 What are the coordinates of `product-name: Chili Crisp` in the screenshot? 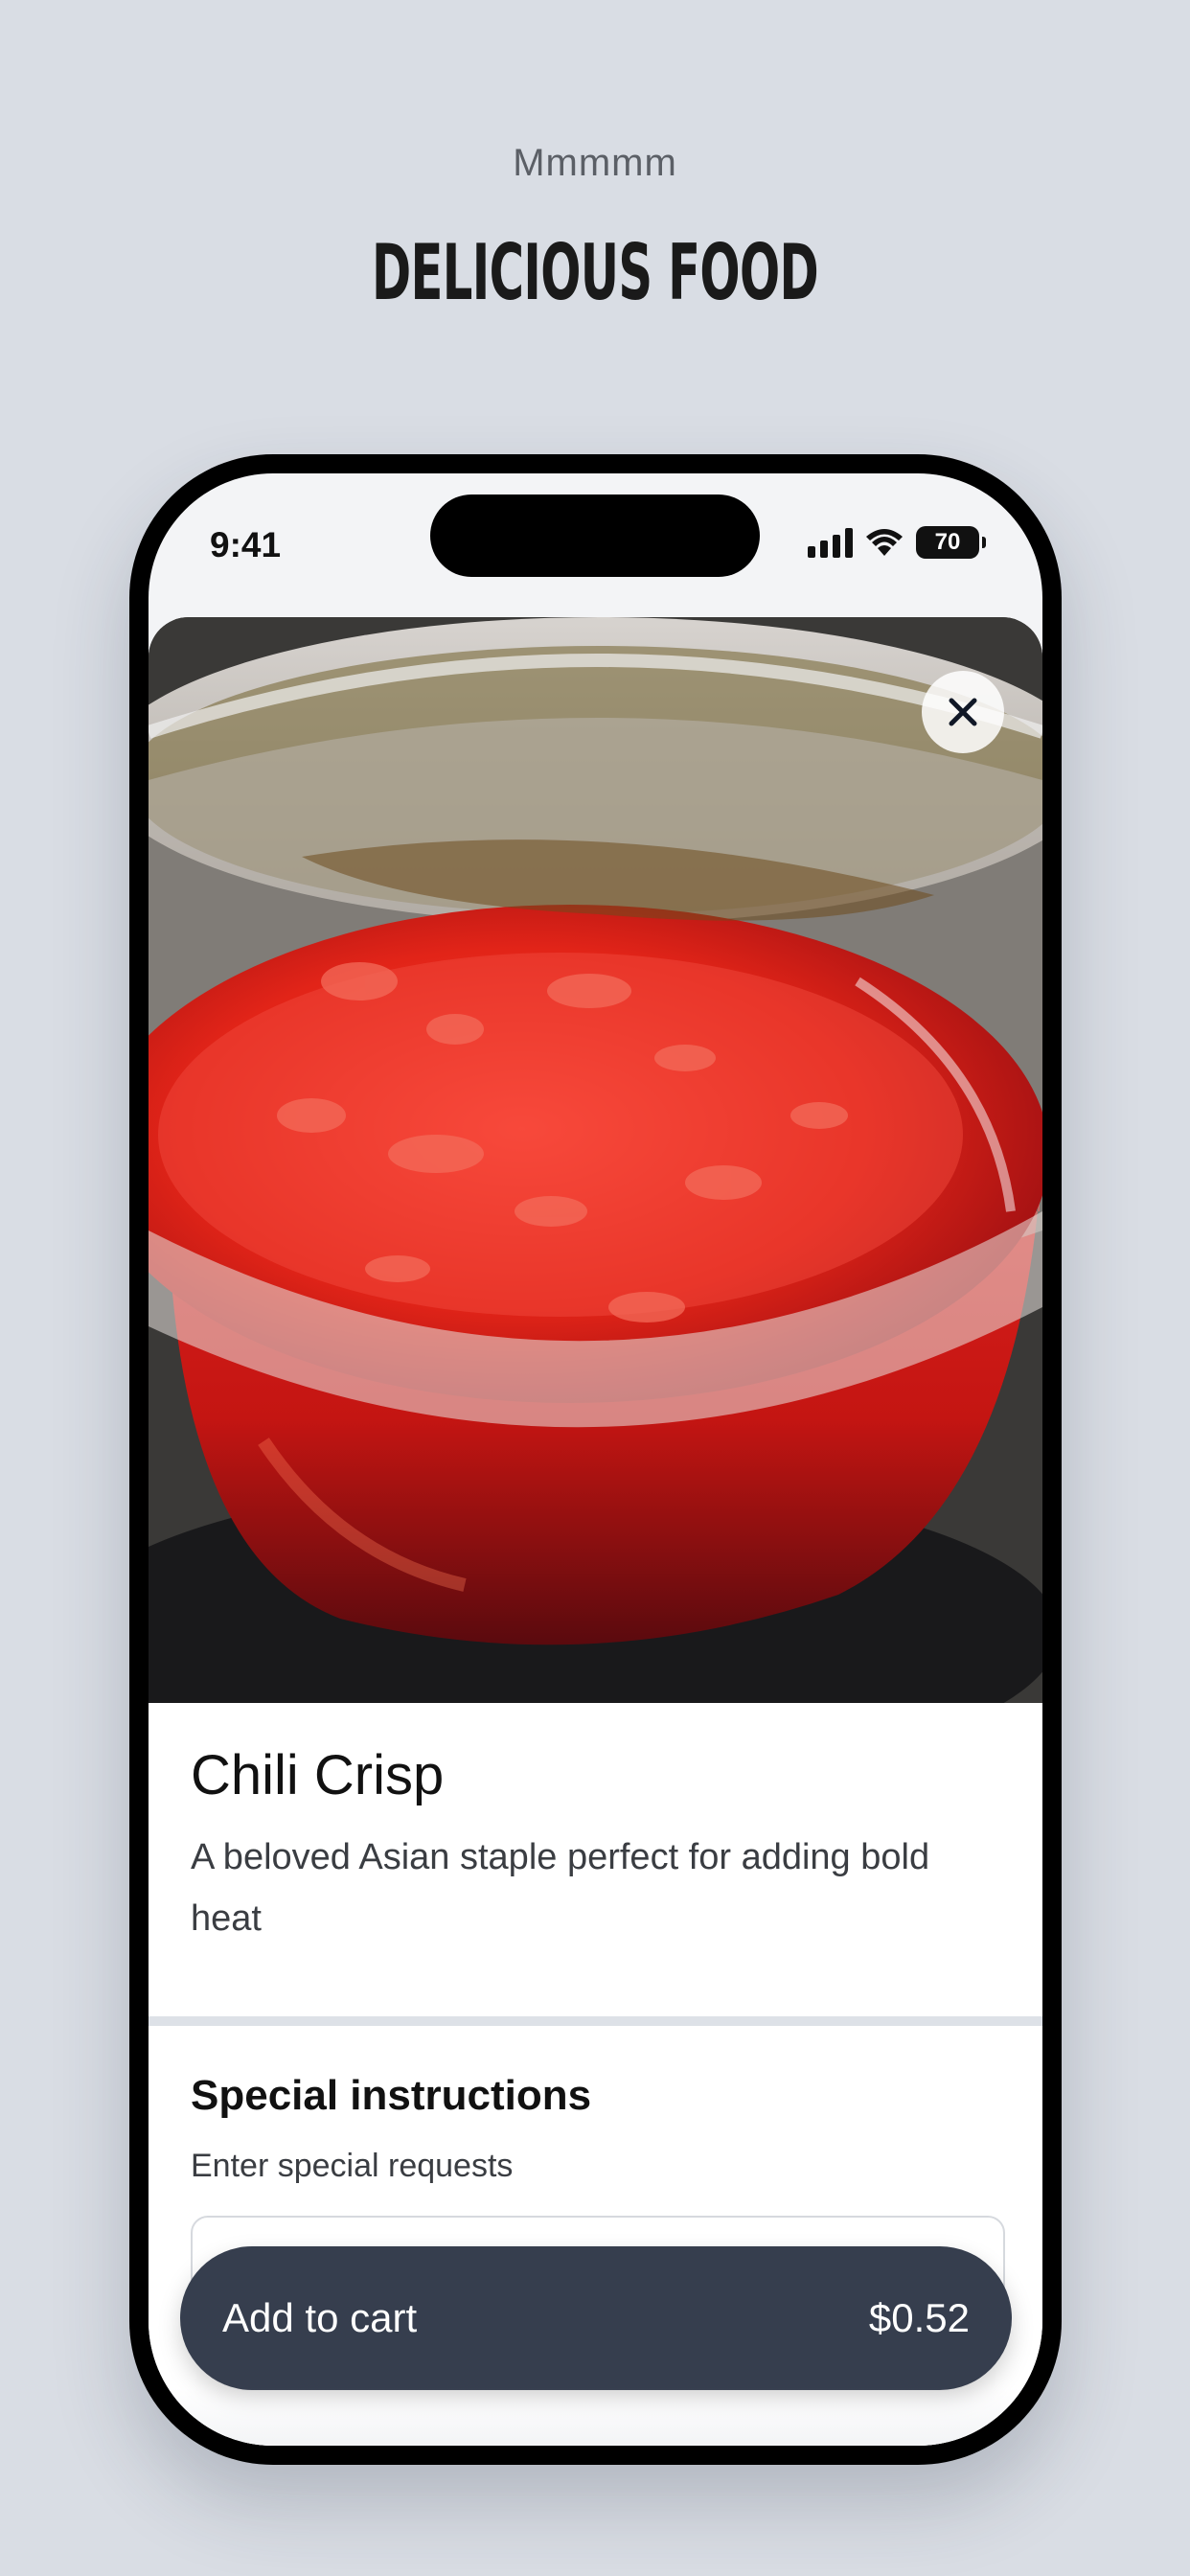 It's located at (318, 1775).